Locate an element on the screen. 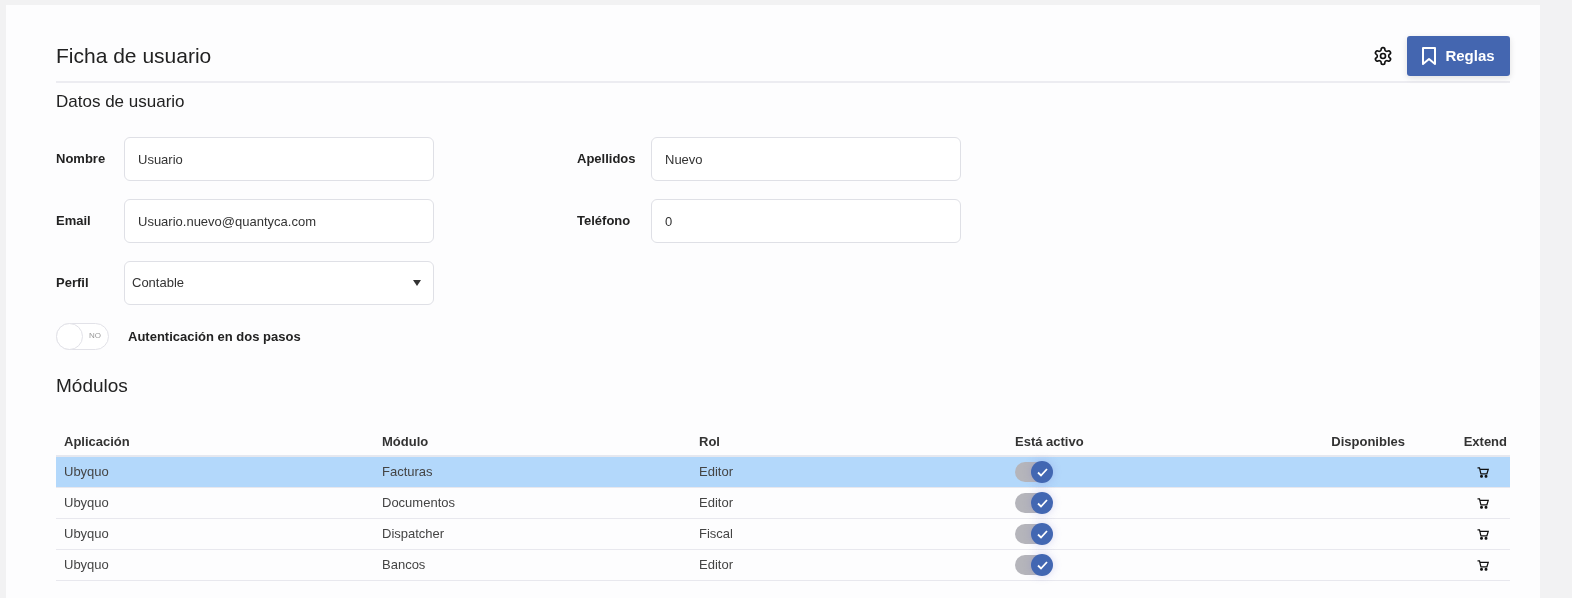 The width and height of the screenshot is (1572, 598). section-title: Datos de usuario is located at coordinates (121, 102).